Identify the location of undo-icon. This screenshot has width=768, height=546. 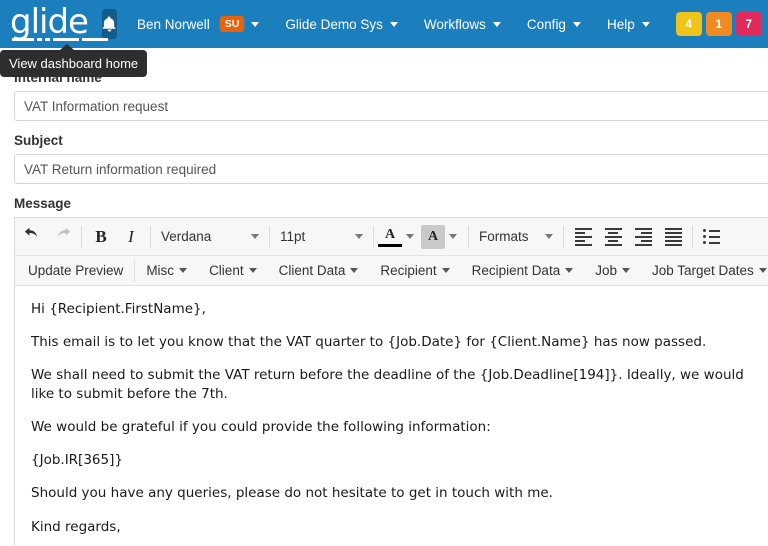
(32, 236).